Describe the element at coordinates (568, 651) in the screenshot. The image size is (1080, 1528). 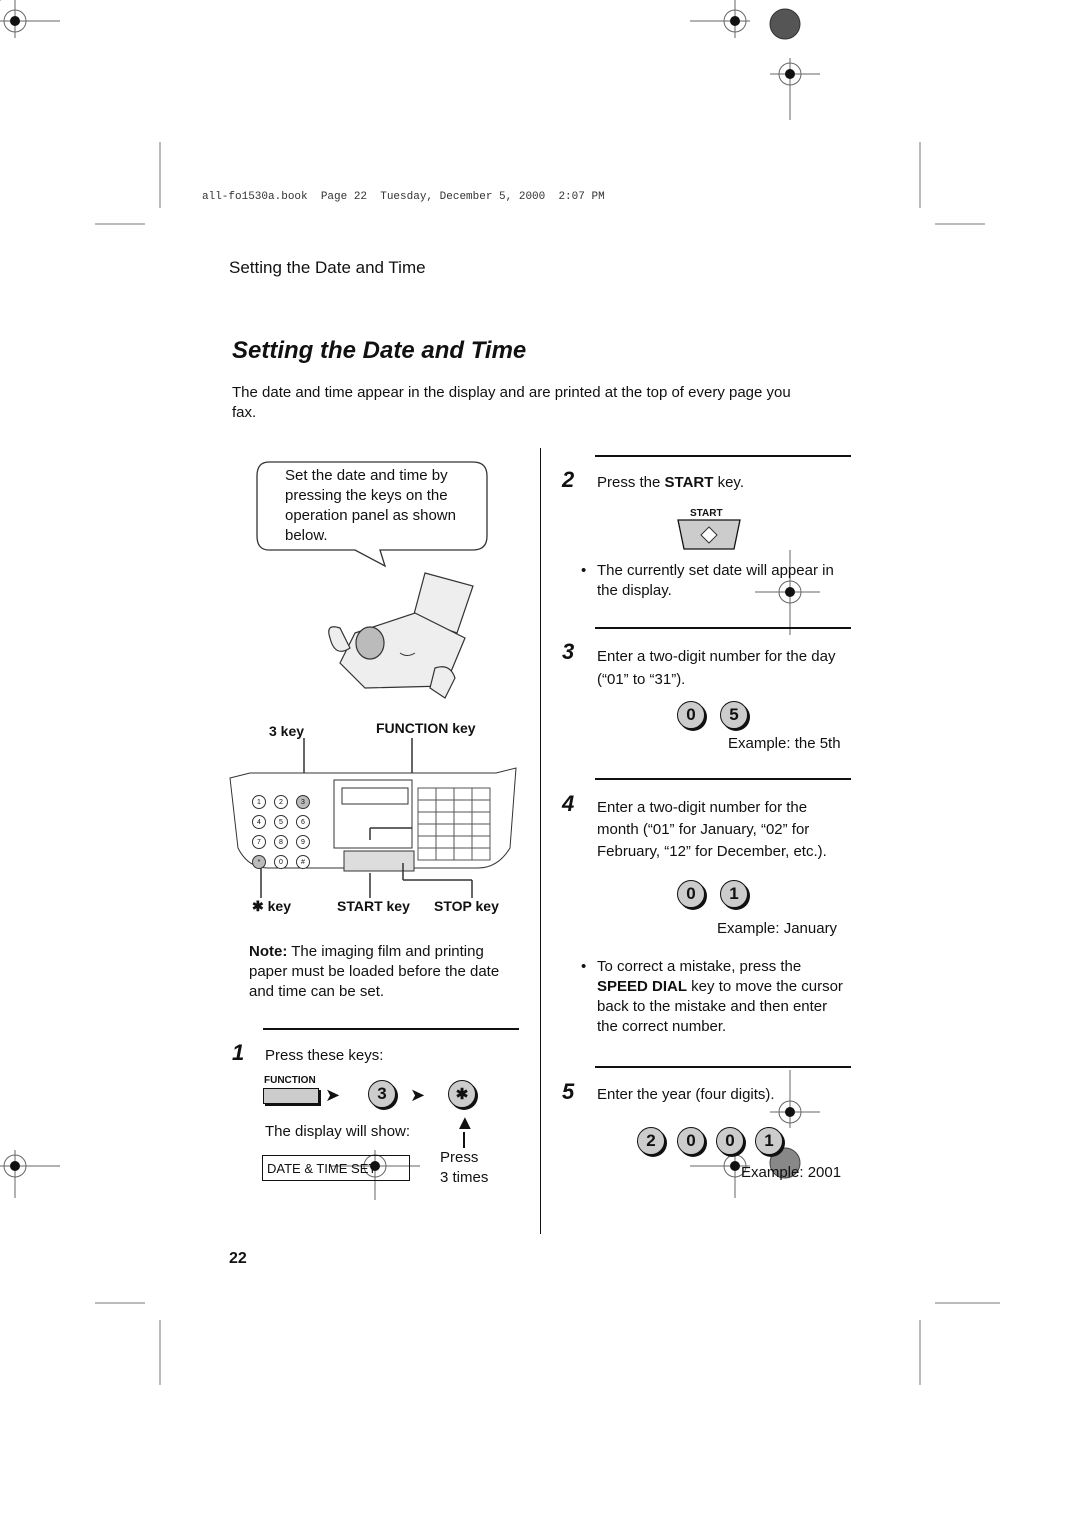
I see `step-number: 3` at that location.